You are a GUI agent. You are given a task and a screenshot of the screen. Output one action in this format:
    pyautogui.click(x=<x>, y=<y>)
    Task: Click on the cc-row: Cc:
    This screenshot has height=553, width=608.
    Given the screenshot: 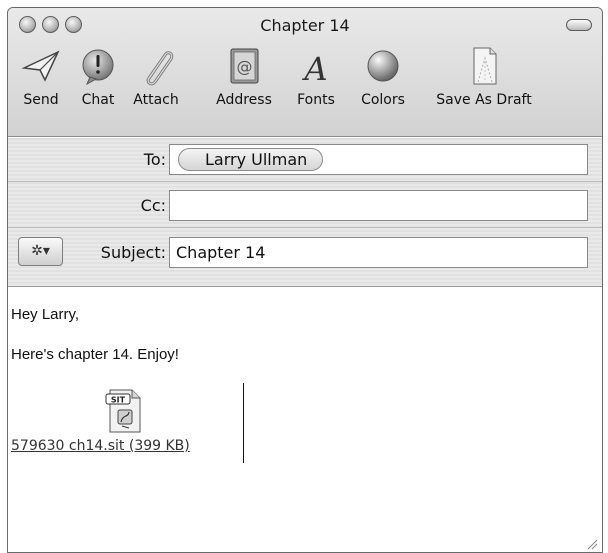 What is the action you would take?
    pyautogui.click(x=305, y=206)
    